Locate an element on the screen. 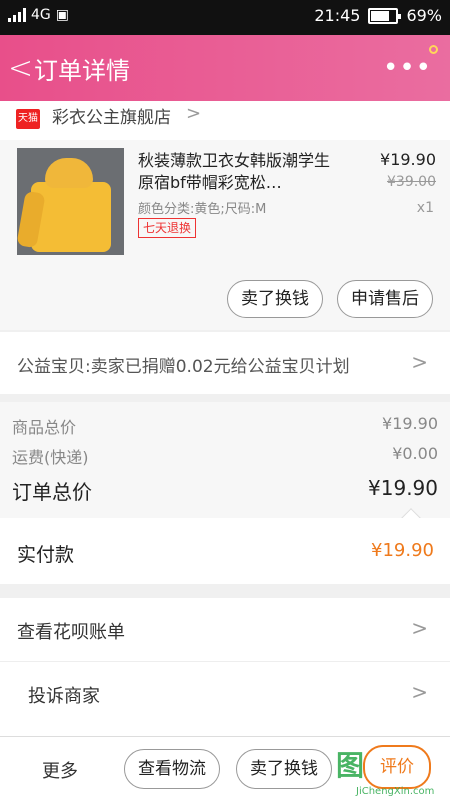 The image size is (450, 800). product-quantity: x1 is located at coordinates (425, 208).